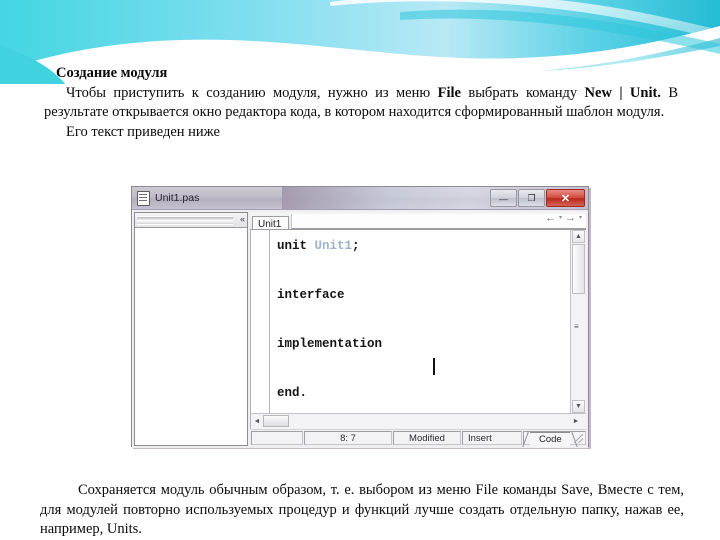 The height and width of the screenshot is (540, 720). I want to click on document-icon, so click(143, 198).